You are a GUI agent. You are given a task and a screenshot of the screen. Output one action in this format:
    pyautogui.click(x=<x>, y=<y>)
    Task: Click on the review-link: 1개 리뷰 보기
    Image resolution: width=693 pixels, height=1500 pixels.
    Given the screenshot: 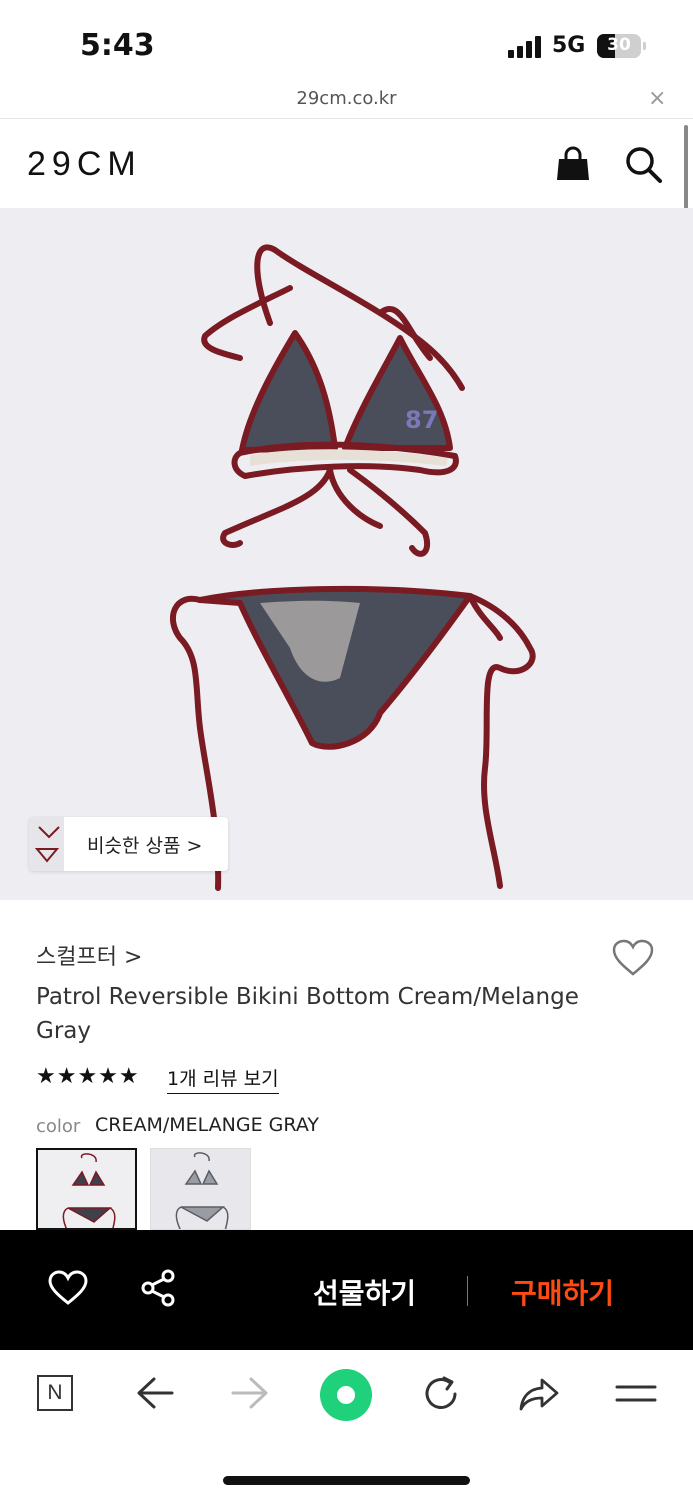 What is the action you would take?
    pyautogui.click(x=223, y=1079)
    